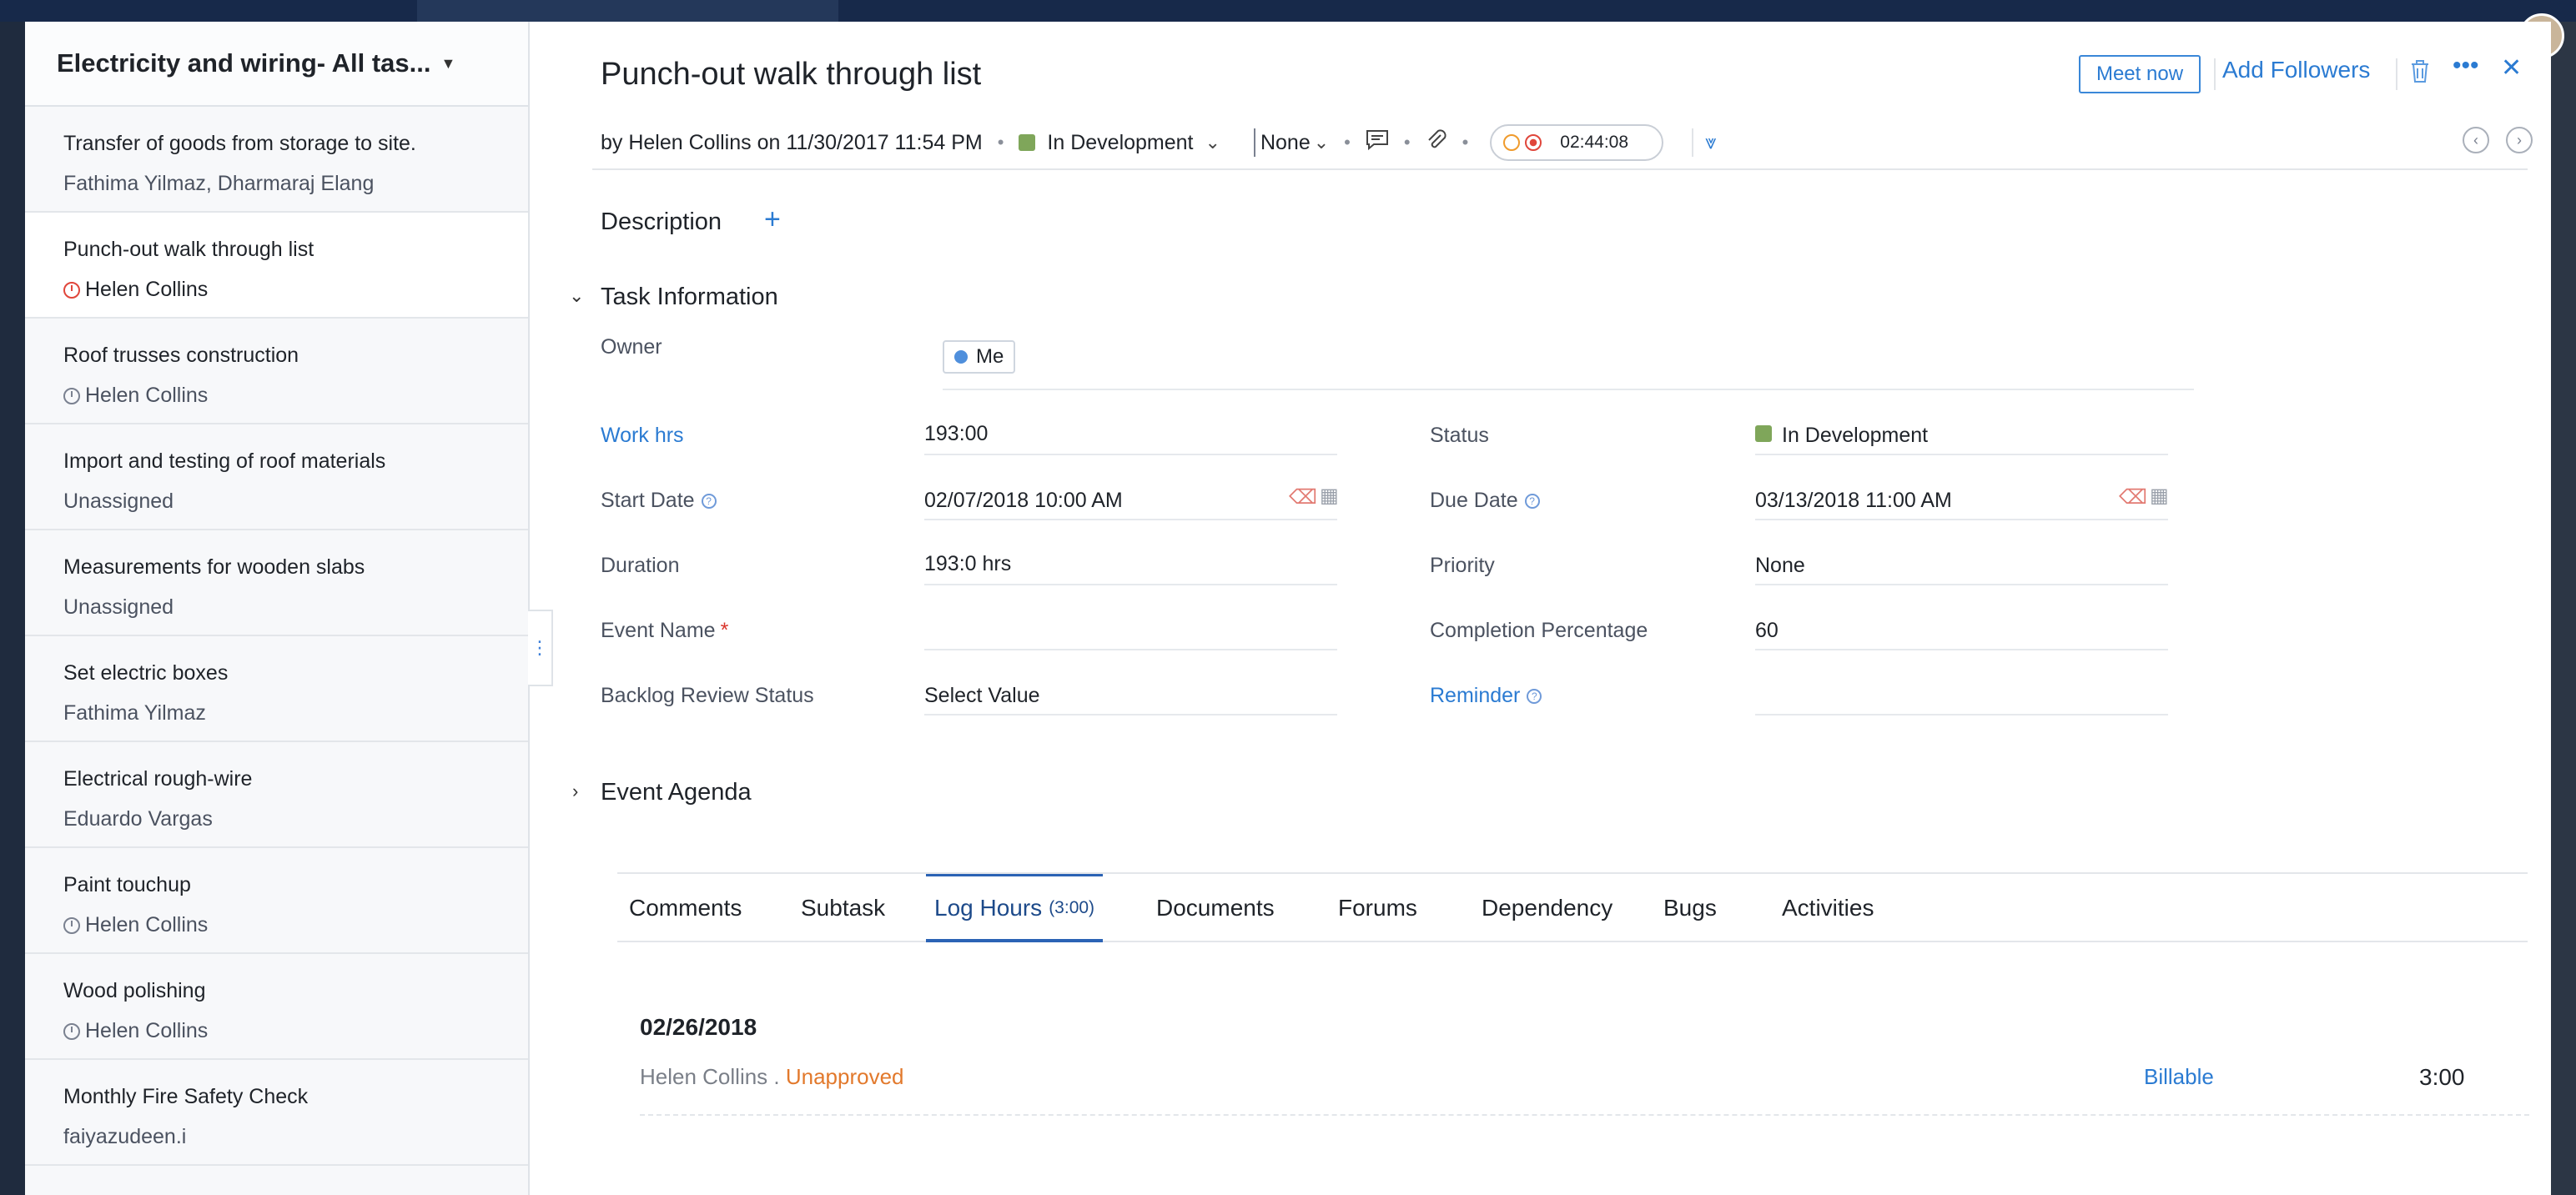 The image size is (2576, 1195). What do you see at coordinates (1828, 908) in the screenshot?
I see `tab-activities: Activities` at bounding box center [1828, 908].